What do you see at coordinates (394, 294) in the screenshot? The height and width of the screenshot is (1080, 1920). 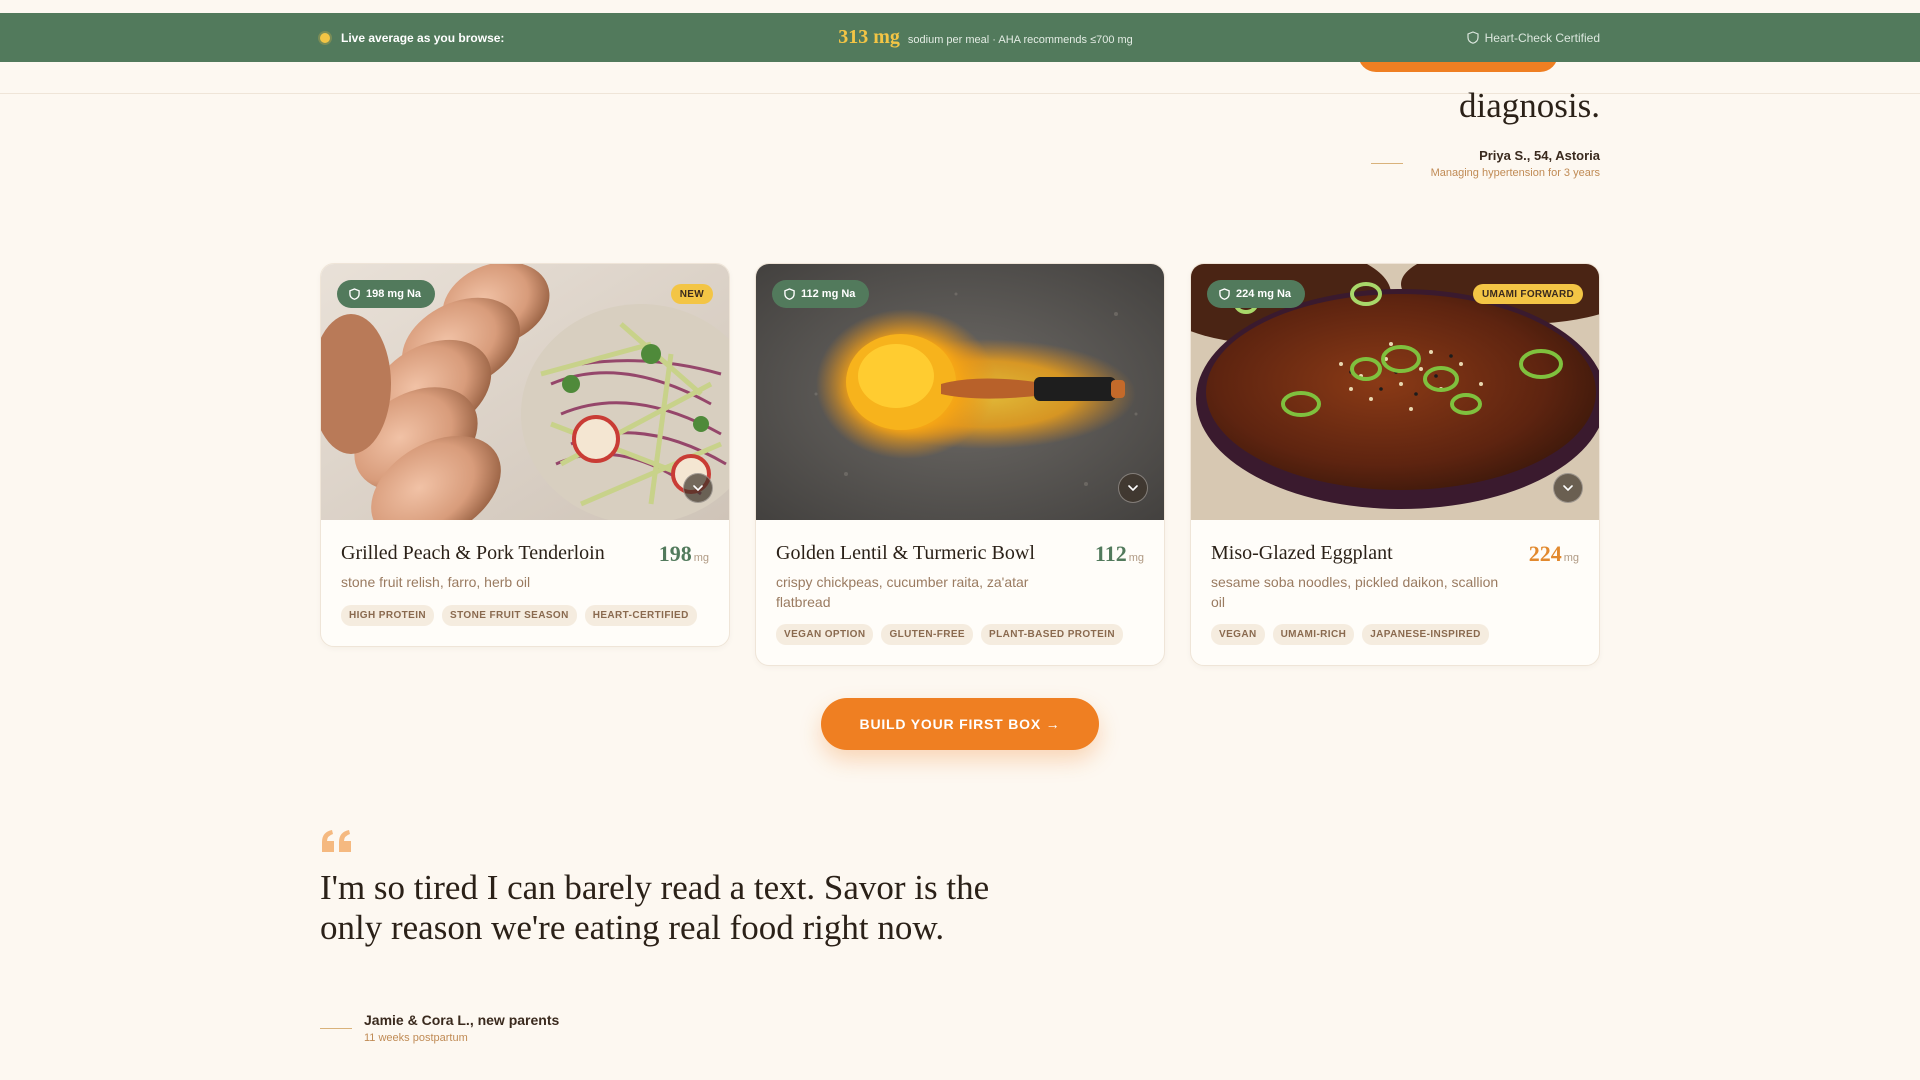 I see `sodium-badge-text: 198 mg Na` at bounding box center [394, 294].